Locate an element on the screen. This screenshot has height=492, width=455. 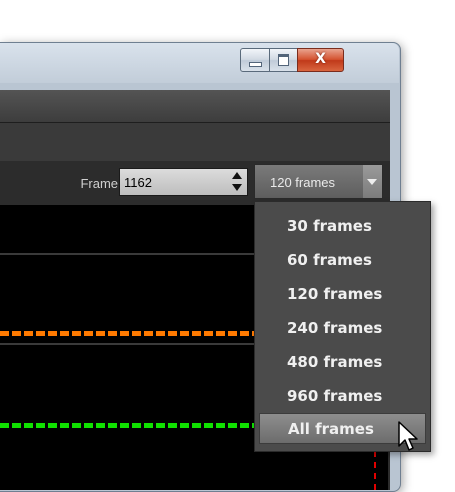
menu-item-240-frames: 240 frames is located at coordinates (342, 328).